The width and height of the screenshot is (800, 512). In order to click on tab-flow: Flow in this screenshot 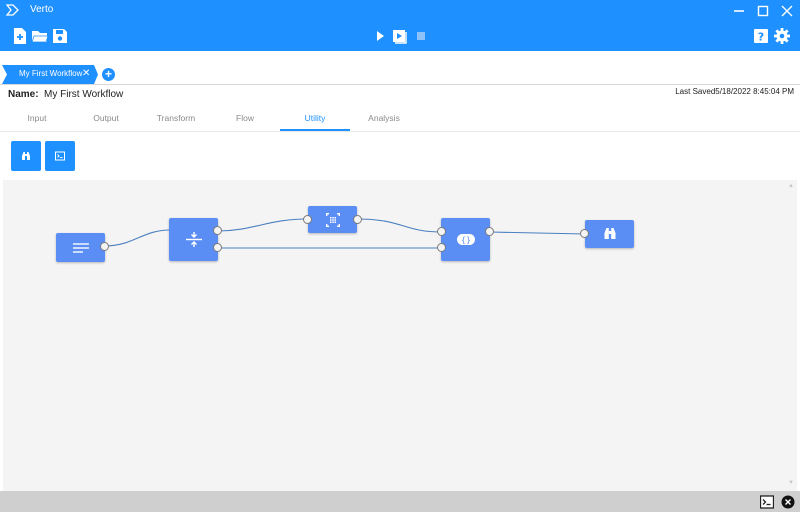, I will do `click(245, 119)`.